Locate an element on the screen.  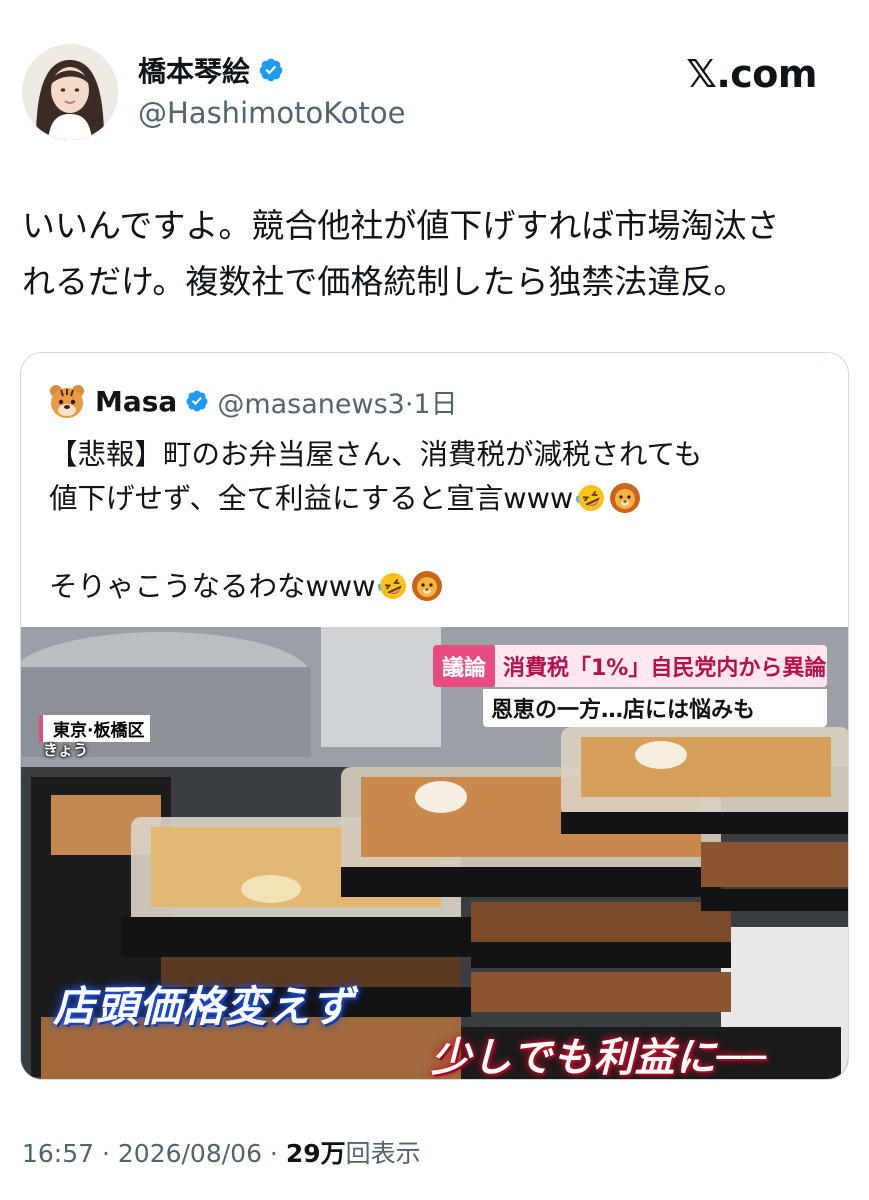
network-logo: every. is located at coordinates (796, 721).